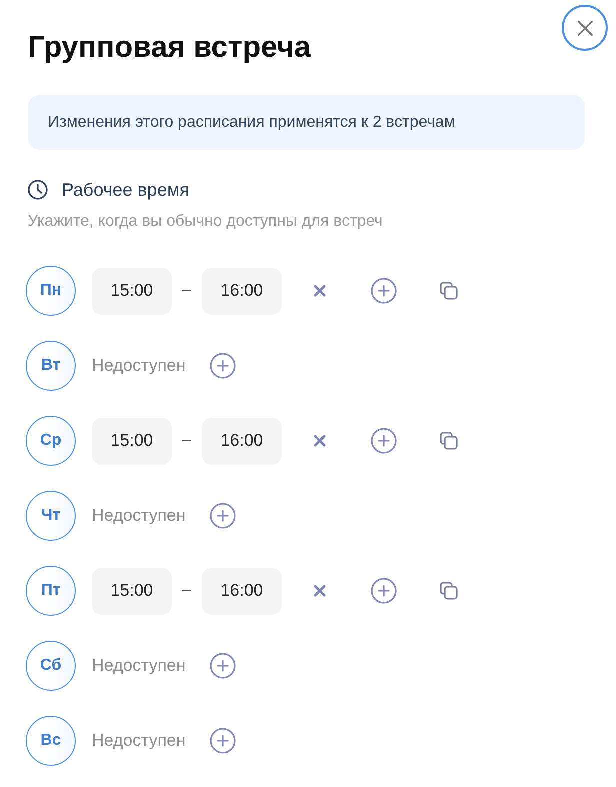  I want to click on weekday-toggle: Вт, so click(51, 366).